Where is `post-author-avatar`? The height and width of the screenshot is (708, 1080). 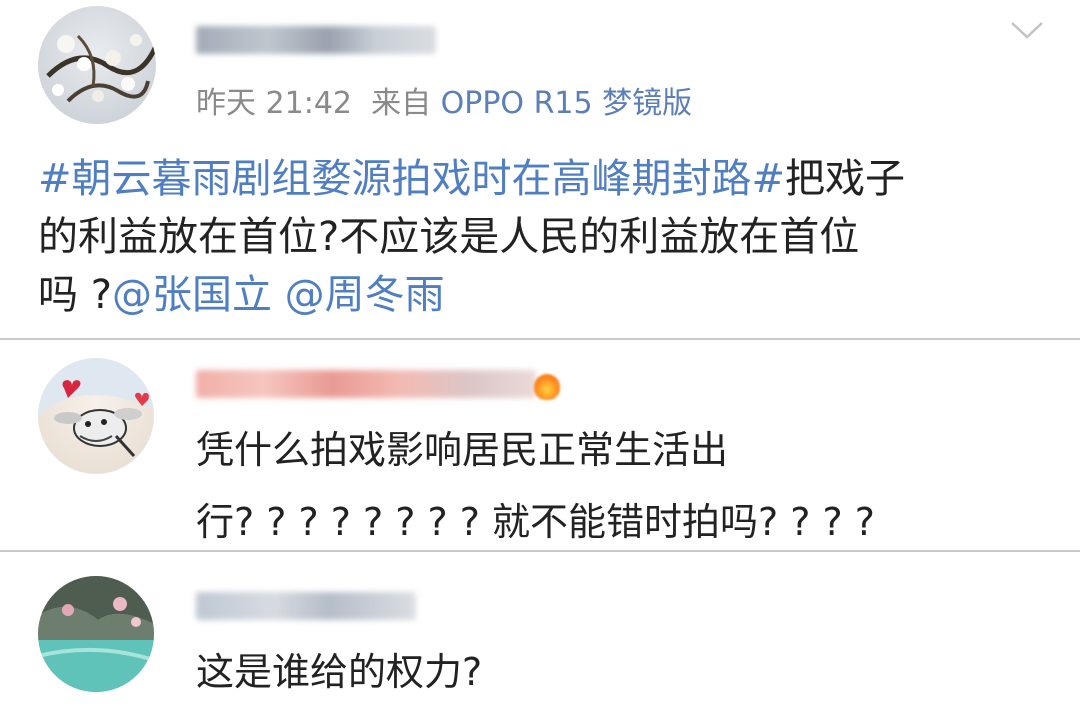 post-author-avatar is located at coordinates (97, 65).